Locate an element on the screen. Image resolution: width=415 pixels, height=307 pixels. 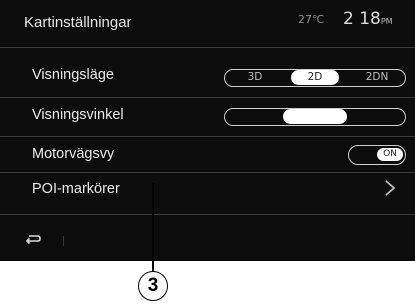
header-divider is located at coordinates (207, 47).